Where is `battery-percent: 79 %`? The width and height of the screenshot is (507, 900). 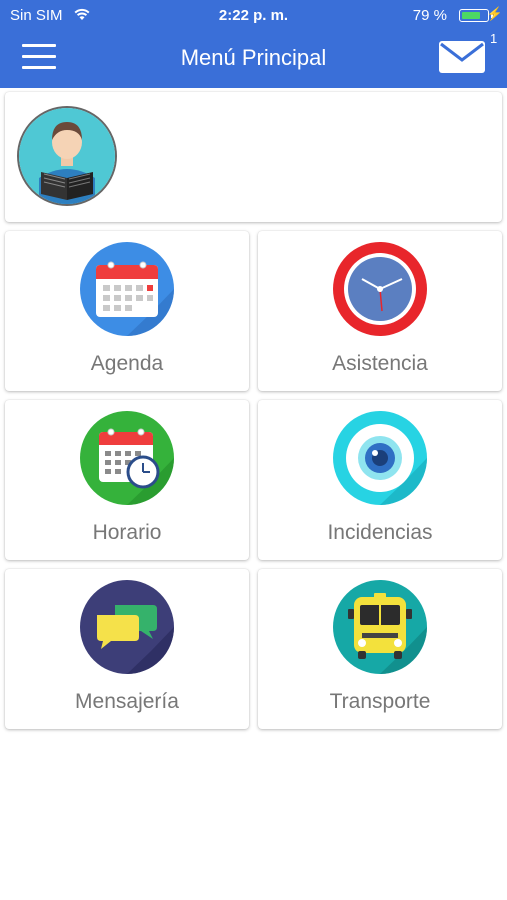
battery-percent: 79 % is located at coordinates (429, 15).